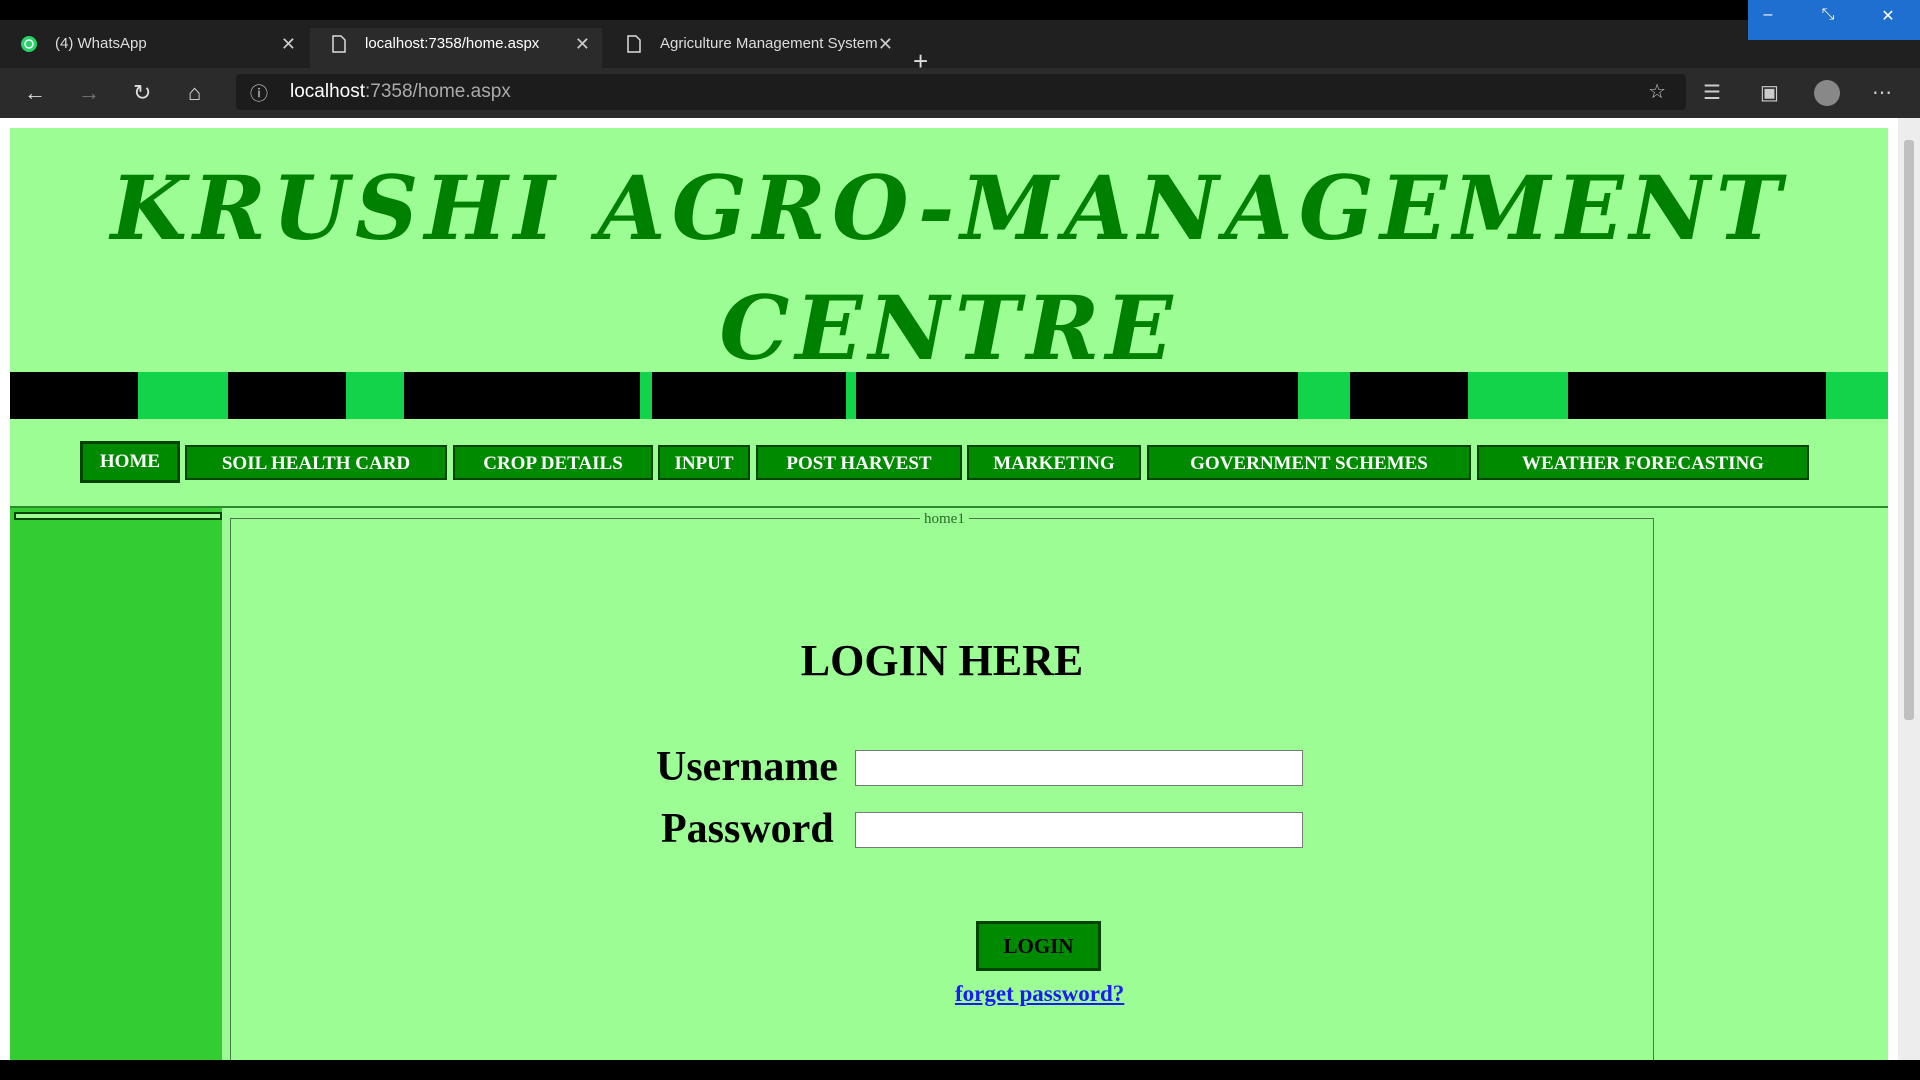  I want to click on url-path: :7358/home.aspx, so click(438, 91).